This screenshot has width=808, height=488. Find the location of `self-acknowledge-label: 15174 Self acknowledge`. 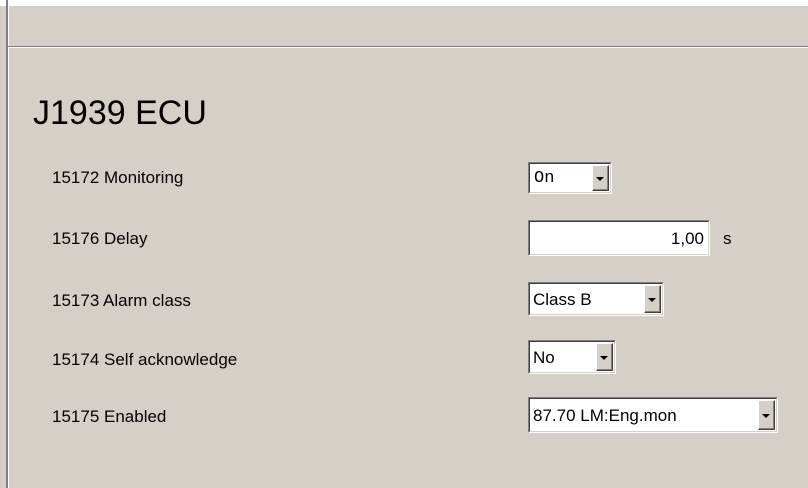

self-acknowledge-label: 15174 Self acknowledge is located at coordinates (145, 359).